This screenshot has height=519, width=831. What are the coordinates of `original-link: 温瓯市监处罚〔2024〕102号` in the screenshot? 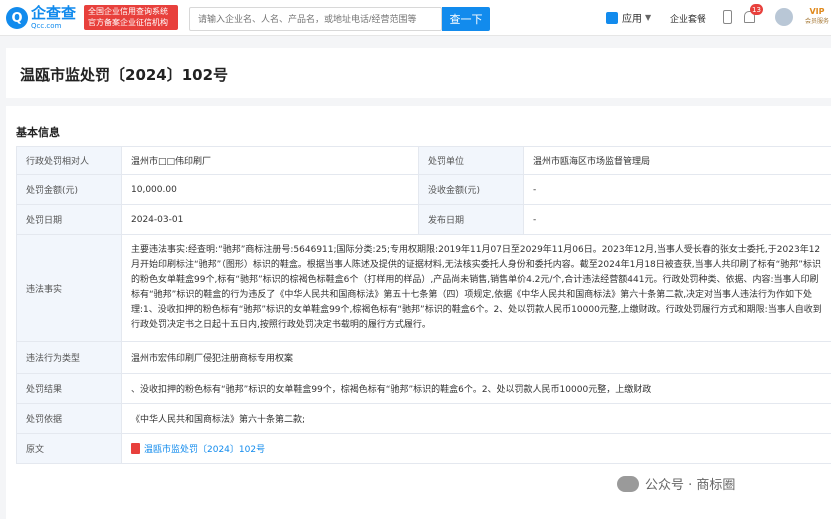 It's located at (204, 450).